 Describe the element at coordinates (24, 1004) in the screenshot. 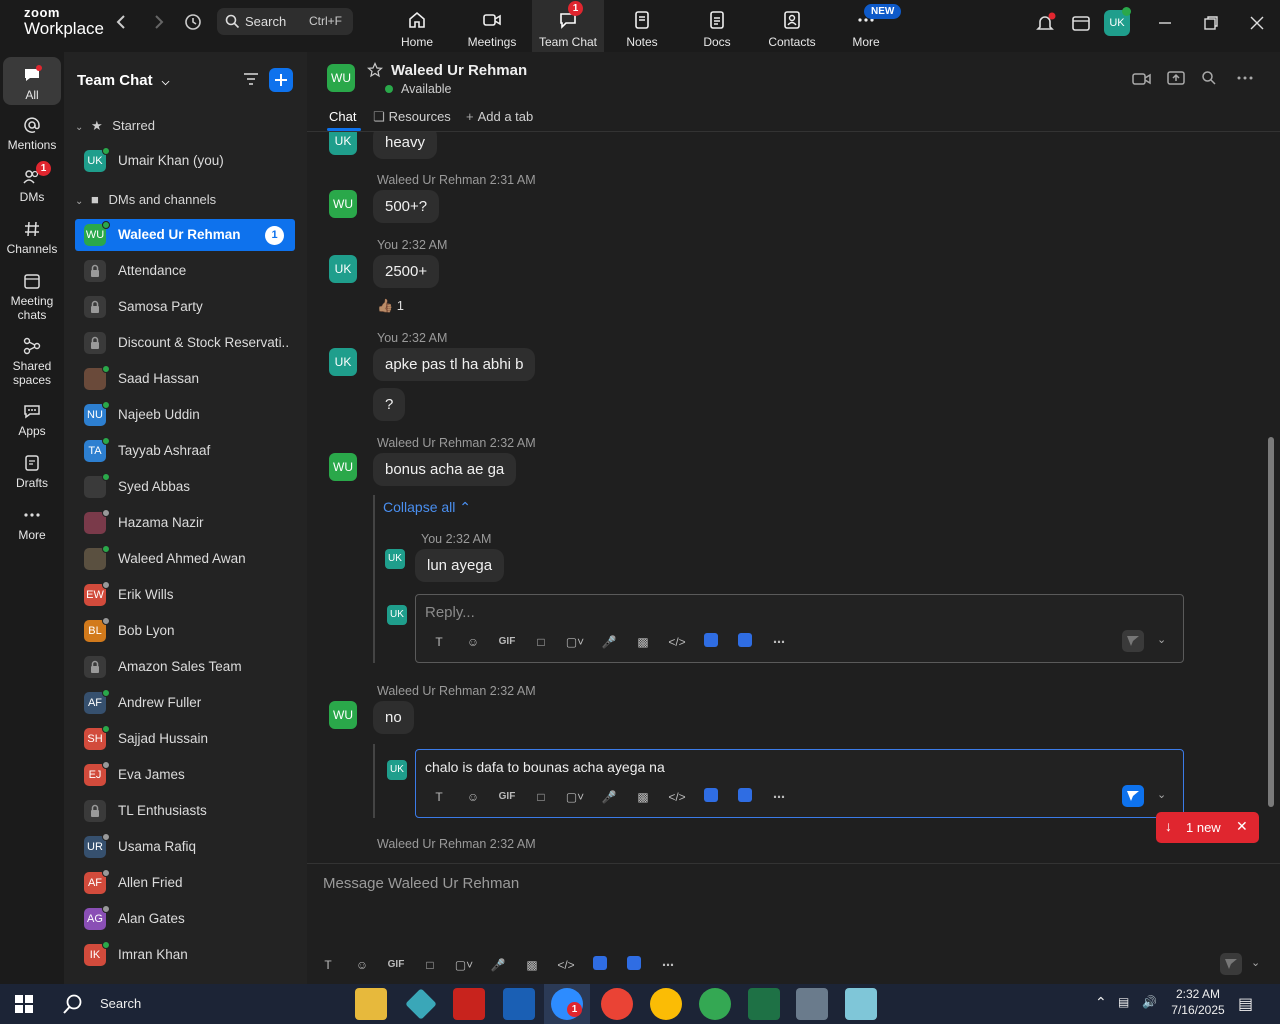

I see `windows-start-icon` at that location.